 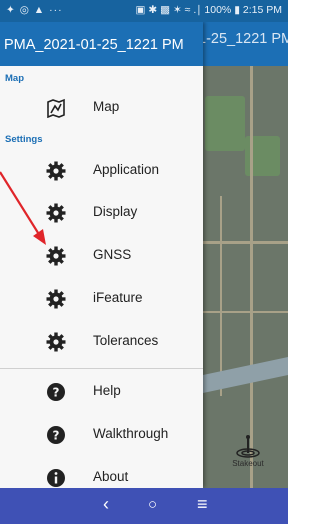 I want to click on drawer-item-label: Map, so click(x=106, y=106).